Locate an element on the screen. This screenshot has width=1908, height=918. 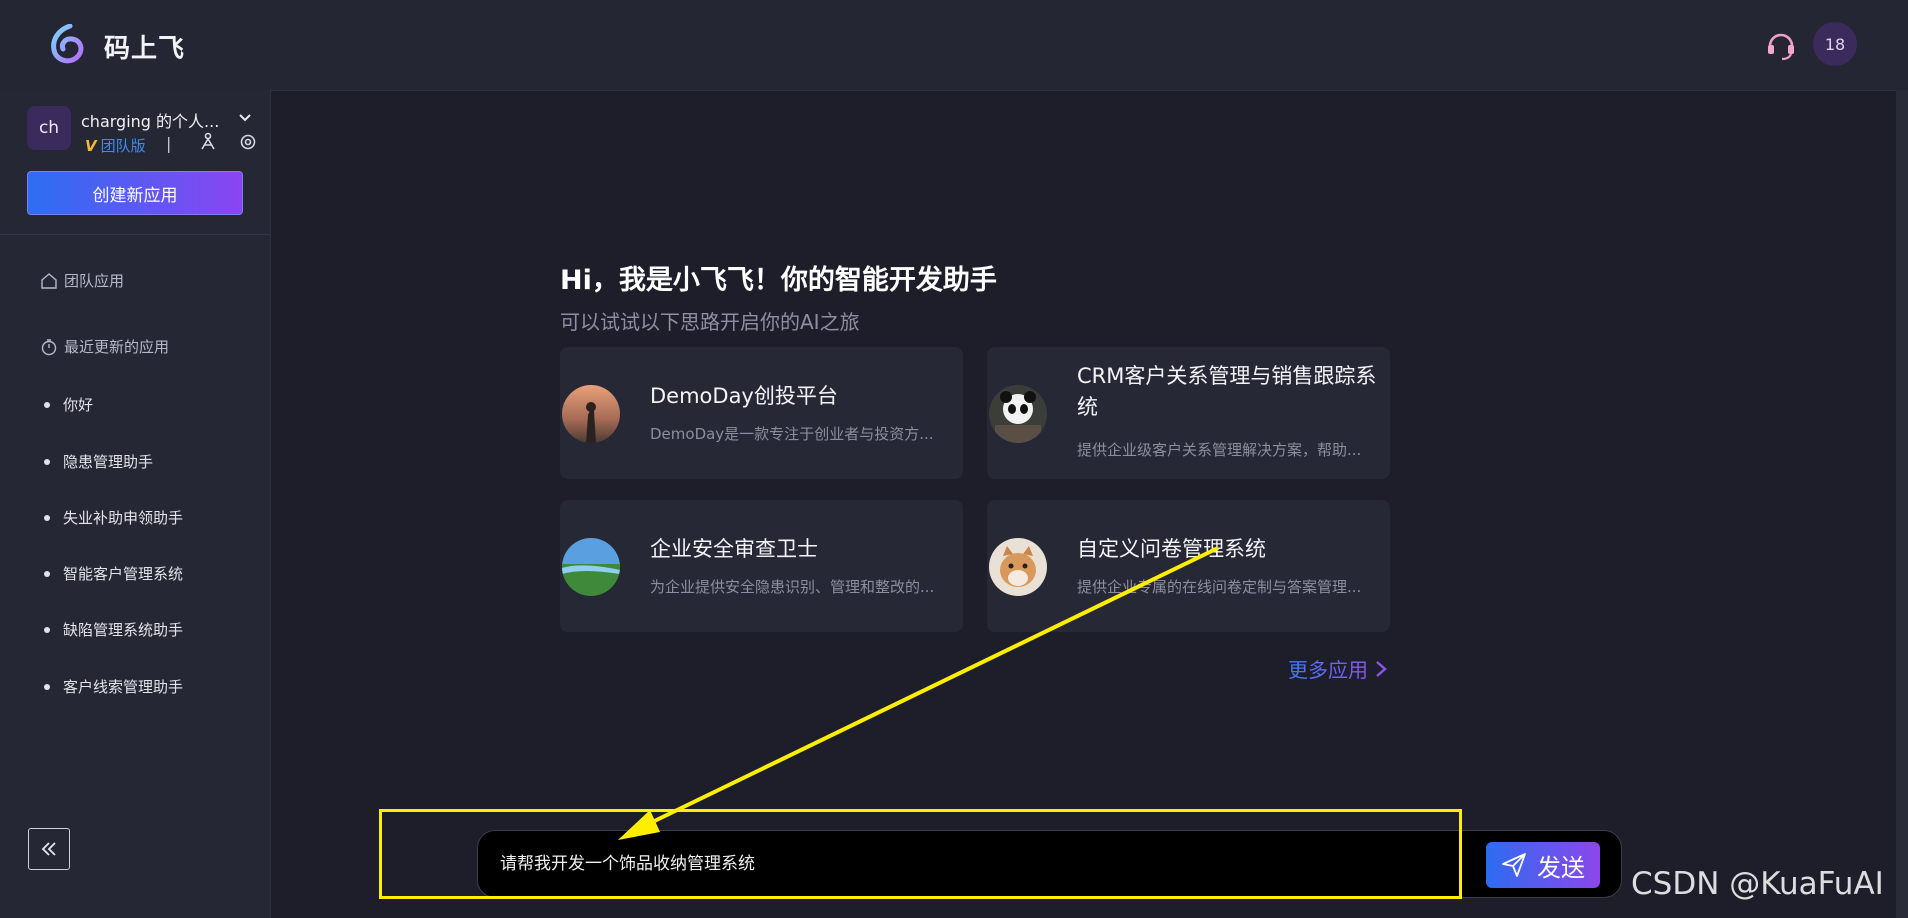
double-chevron-left-icon is located at coordinates (48, 849).